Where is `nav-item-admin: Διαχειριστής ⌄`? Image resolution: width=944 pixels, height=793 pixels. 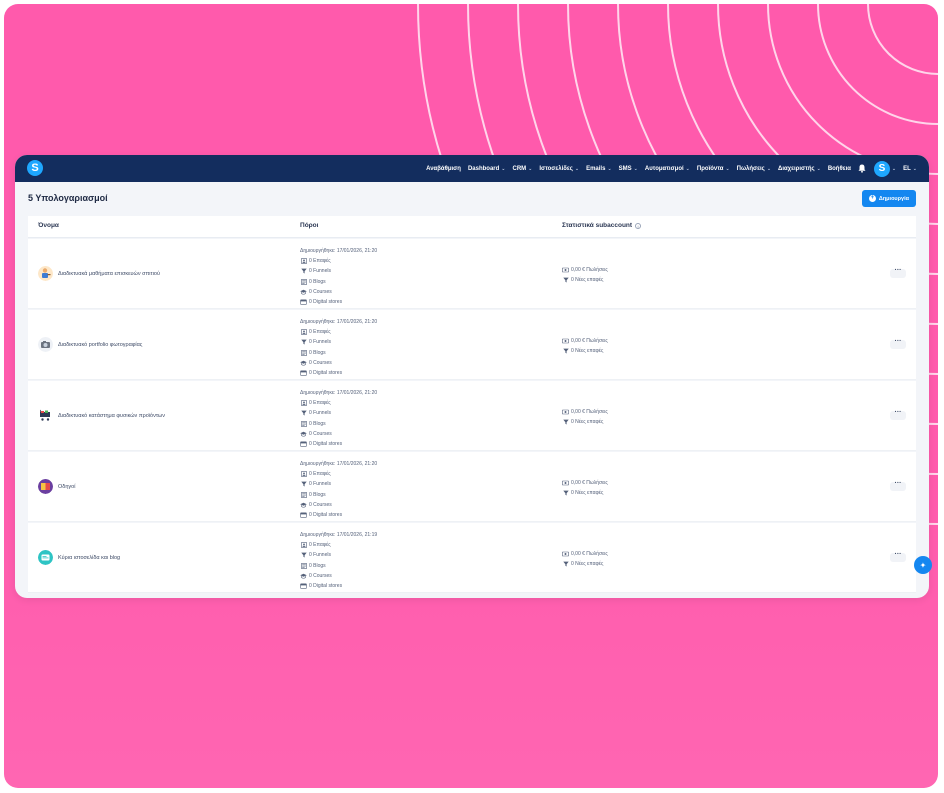
nav-item-admin: Διαχειριστής ⌄ is located at coordinates (799, 169).